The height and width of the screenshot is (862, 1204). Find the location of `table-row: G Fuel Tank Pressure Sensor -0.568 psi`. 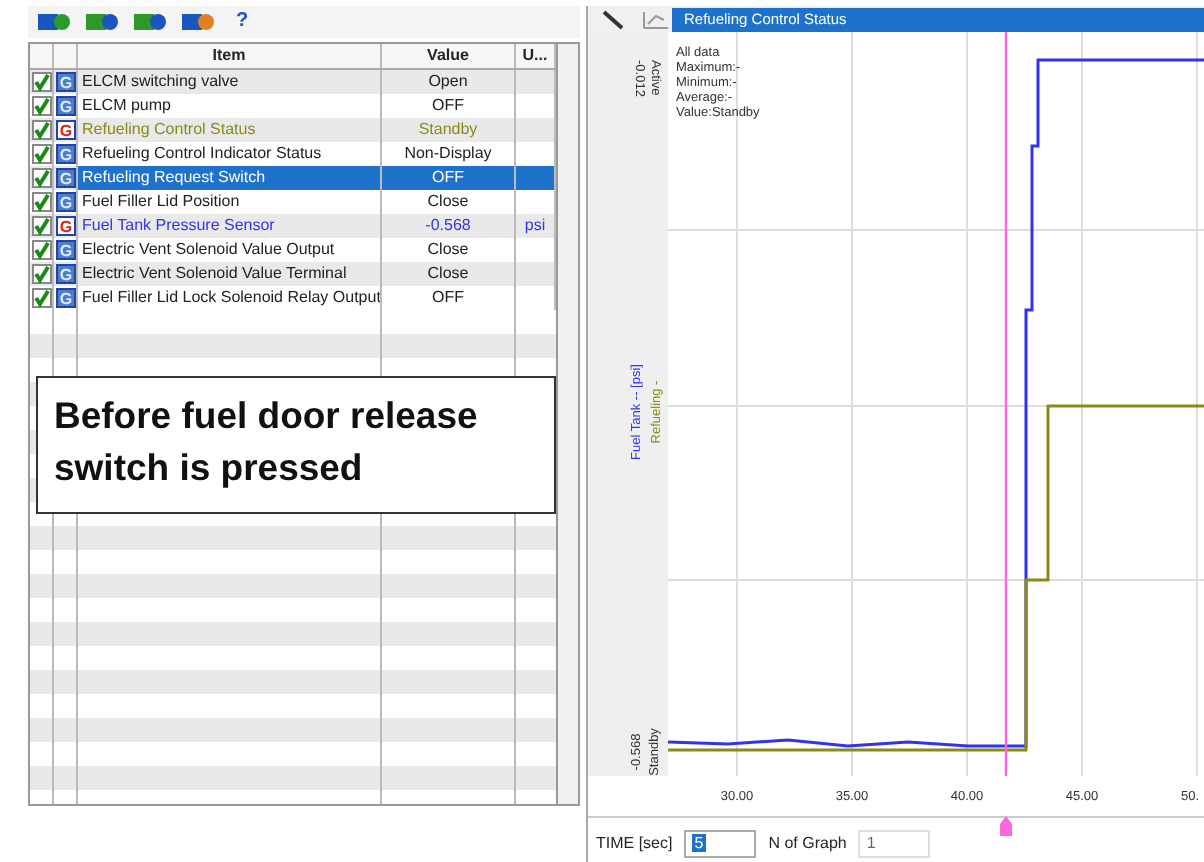

table-row: G Fuel Tank Pressure Sensor -0.568 psi is located at coordinates (293, 226).